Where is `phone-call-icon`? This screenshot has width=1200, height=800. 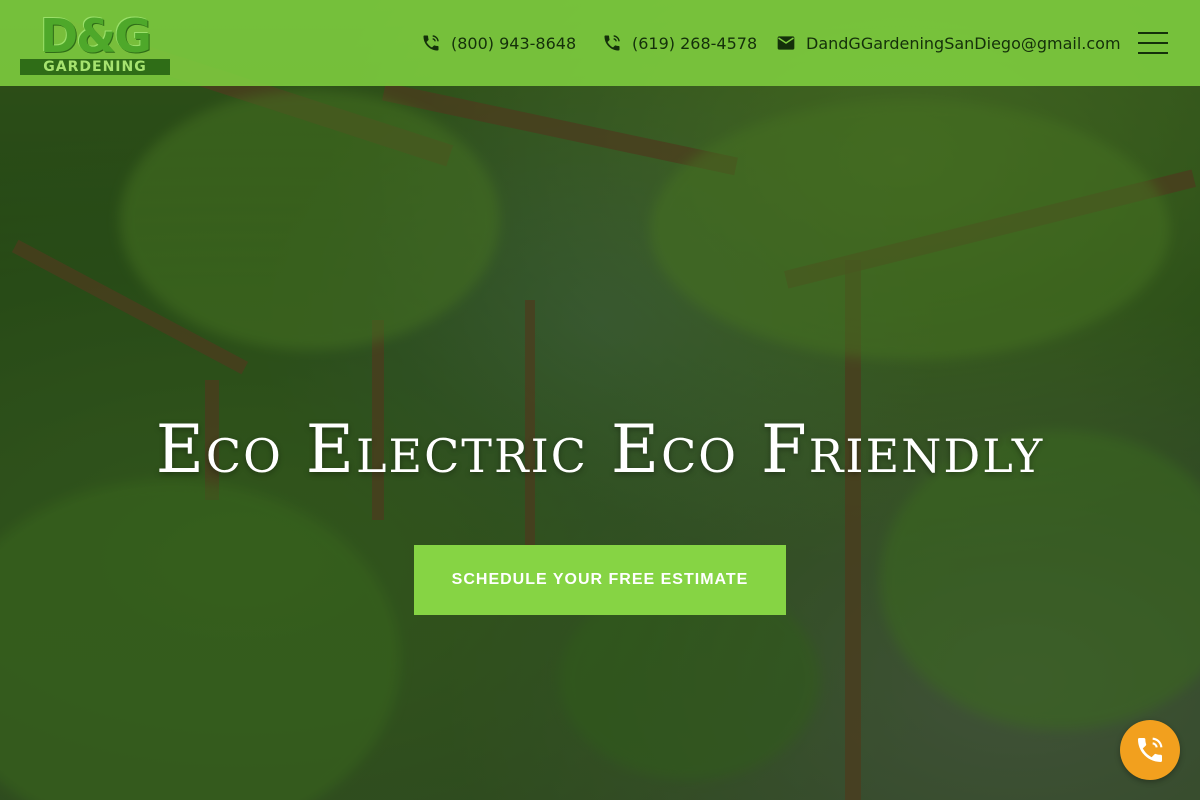
phone-call-icon is located at coordinates (1150, 749).